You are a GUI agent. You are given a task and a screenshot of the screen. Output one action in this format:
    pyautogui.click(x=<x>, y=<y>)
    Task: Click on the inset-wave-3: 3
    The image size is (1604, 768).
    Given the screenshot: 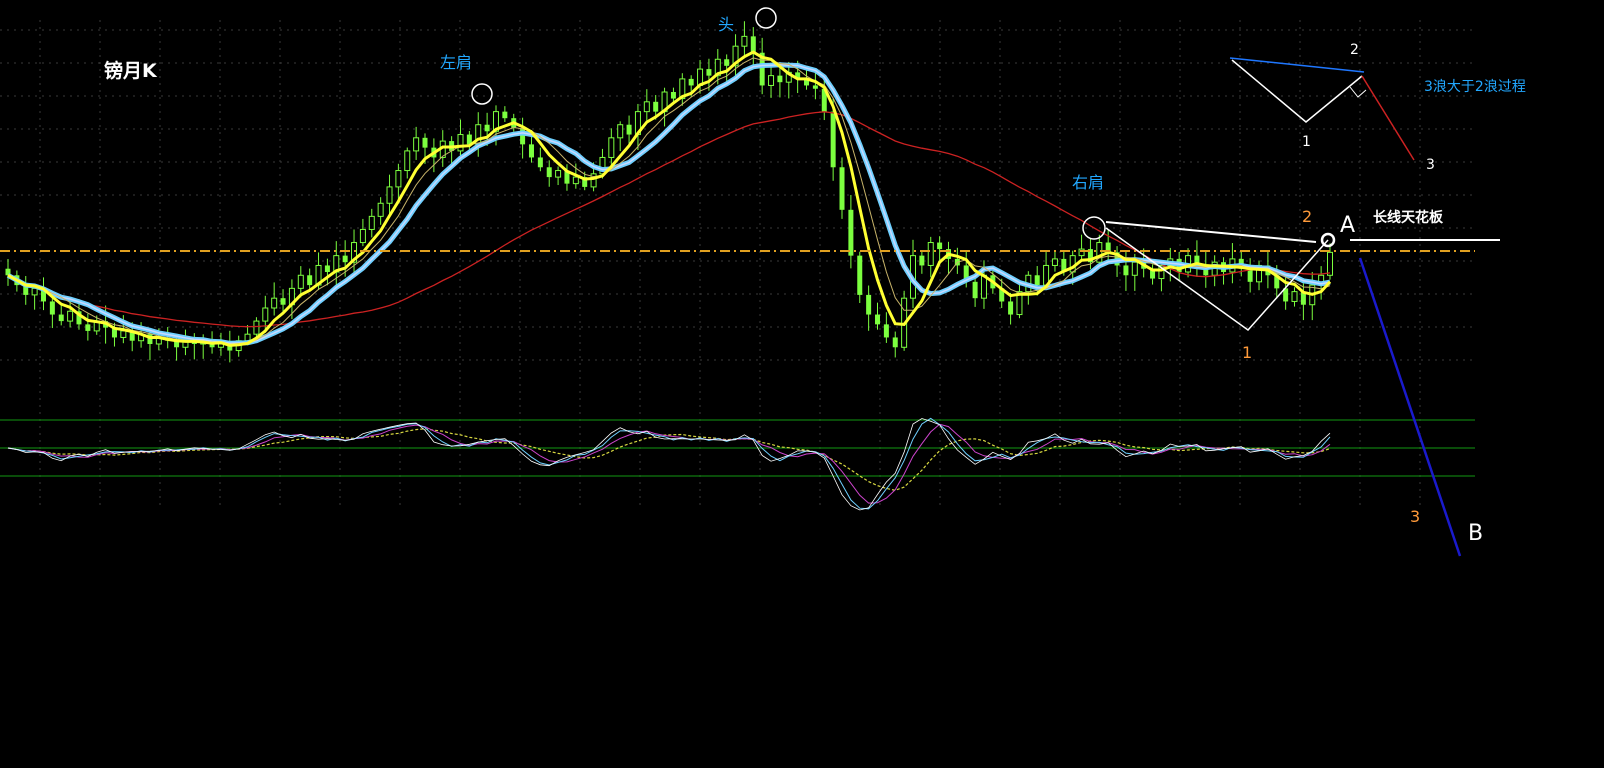 What is the action you would take?
    pyautogui.click(x=1430, y=165)
    